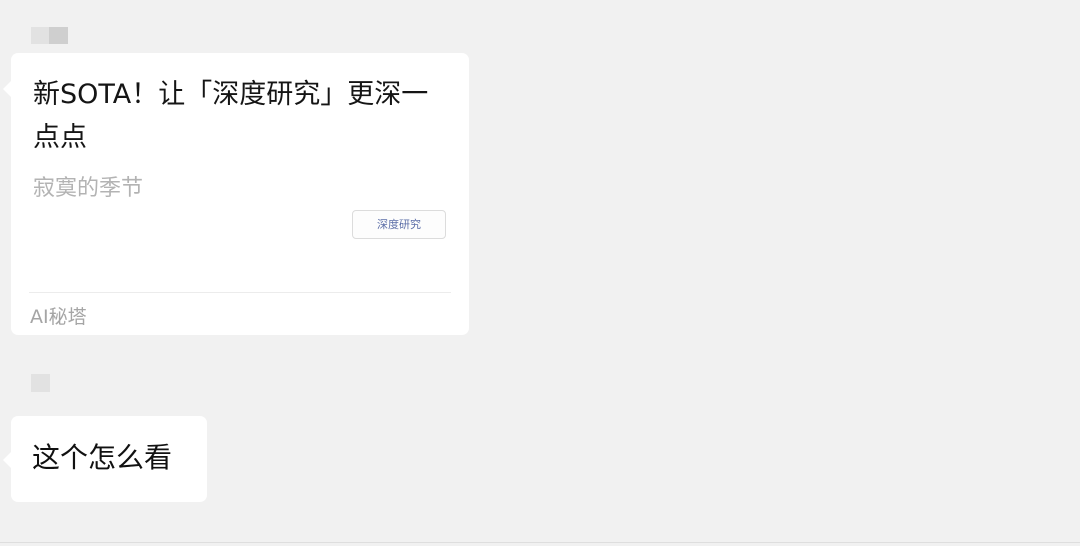 The image size is (1080, 546). I want to click on card-tag: 深度研究, so click(399, 224).